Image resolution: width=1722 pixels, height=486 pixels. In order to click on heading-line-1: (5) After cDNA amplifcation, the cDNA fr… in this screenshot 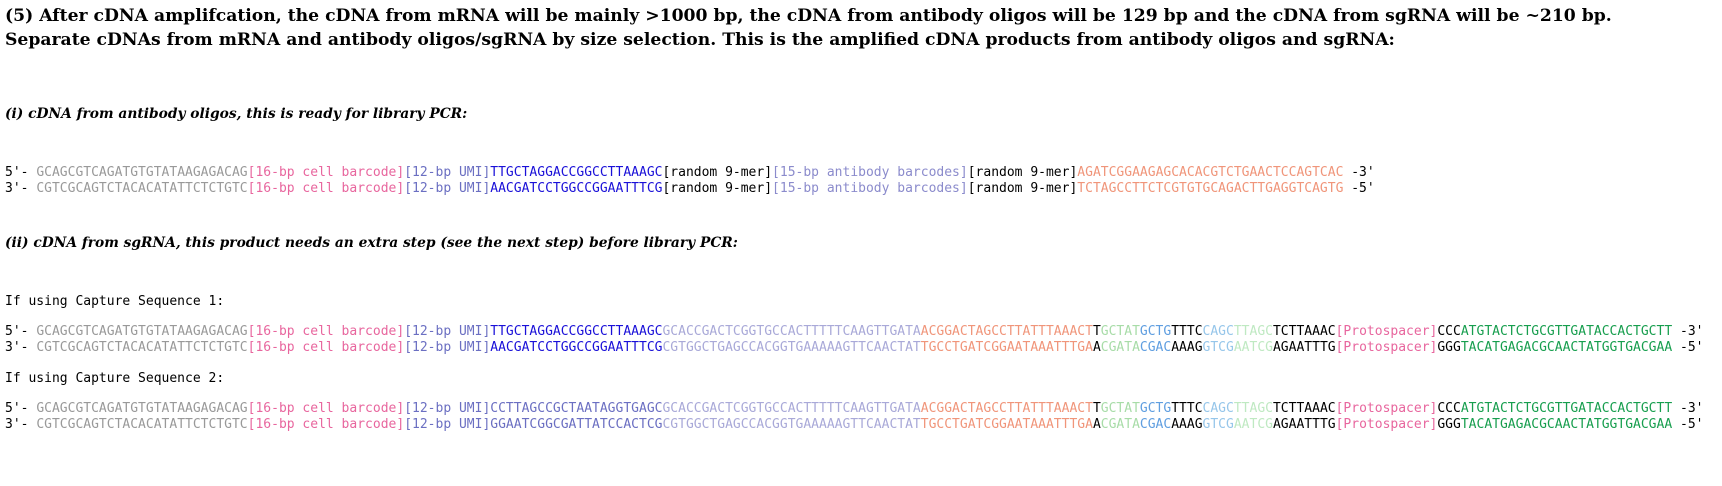, I will do `click(808, 16)`.